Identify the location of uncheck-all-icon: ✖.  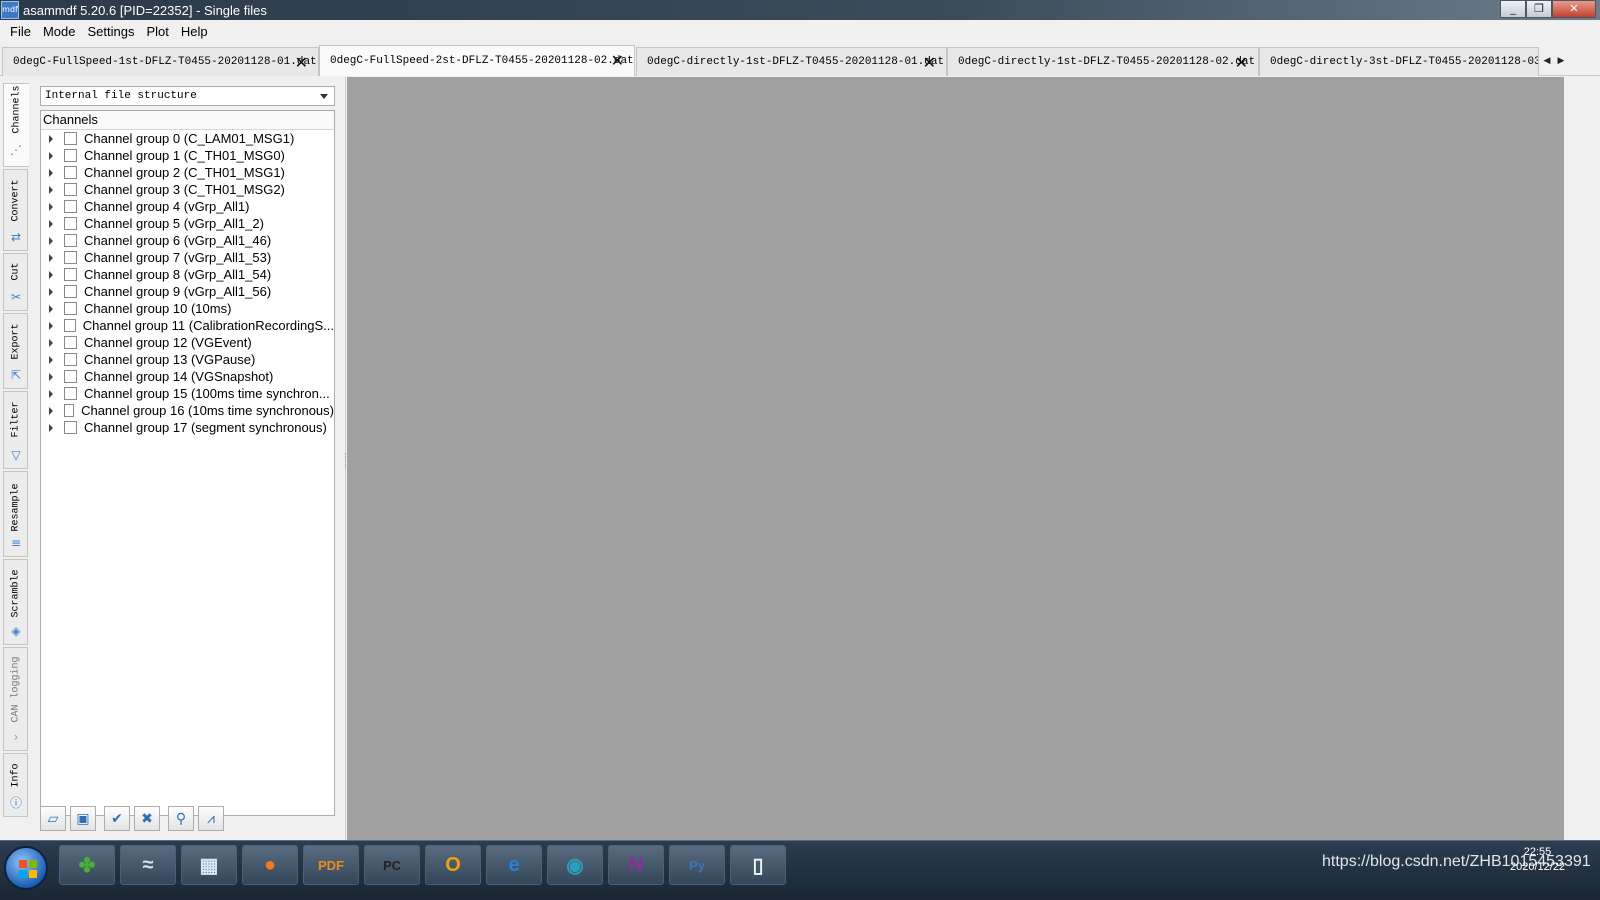
(147, 818).